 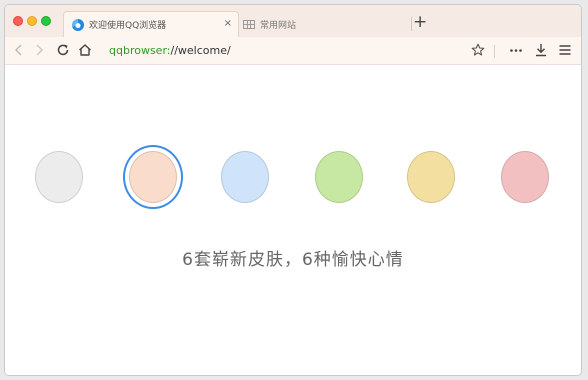 I want to click on window-close-button, so click(x=18, y=21).